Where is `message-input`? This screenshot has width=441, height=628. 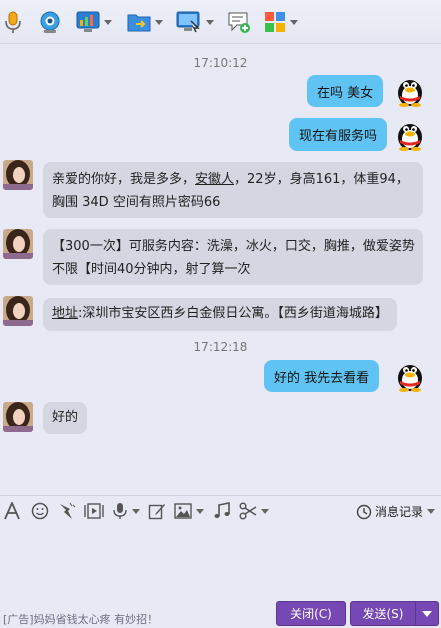 message-input is located at coordinates (220, 561).